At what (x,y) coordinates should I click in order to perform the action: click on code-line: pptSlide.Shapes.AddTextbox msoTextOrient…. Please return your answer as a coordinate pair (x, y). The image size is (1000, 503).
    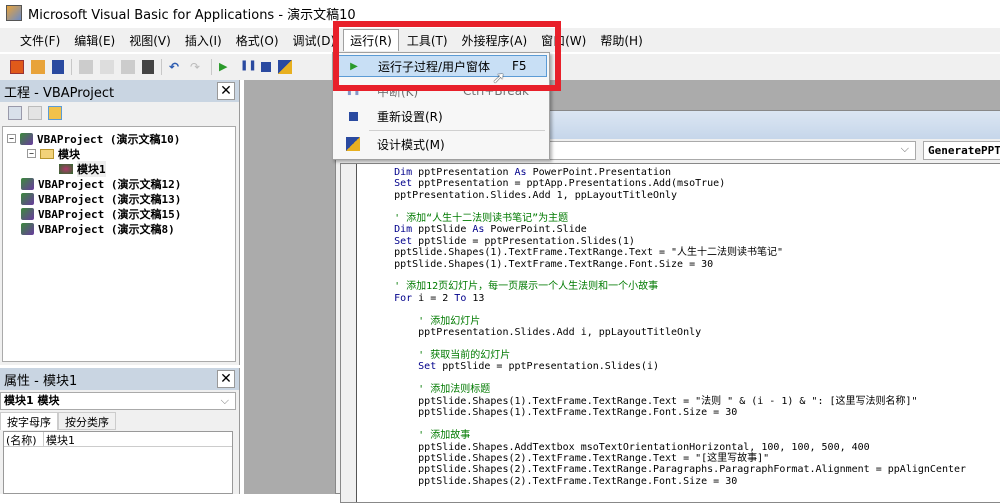
    Looking at the image, I should click on (668, 447).